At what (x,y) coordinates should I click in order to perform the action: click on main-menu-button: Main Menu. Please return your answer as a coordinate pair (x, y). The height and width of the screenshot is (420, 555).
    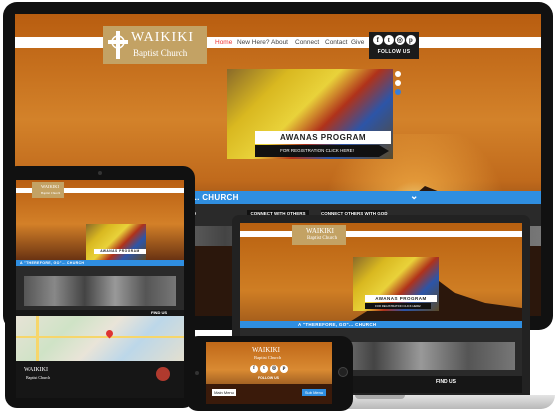
    Looking at the image, I should click on (224, 392).